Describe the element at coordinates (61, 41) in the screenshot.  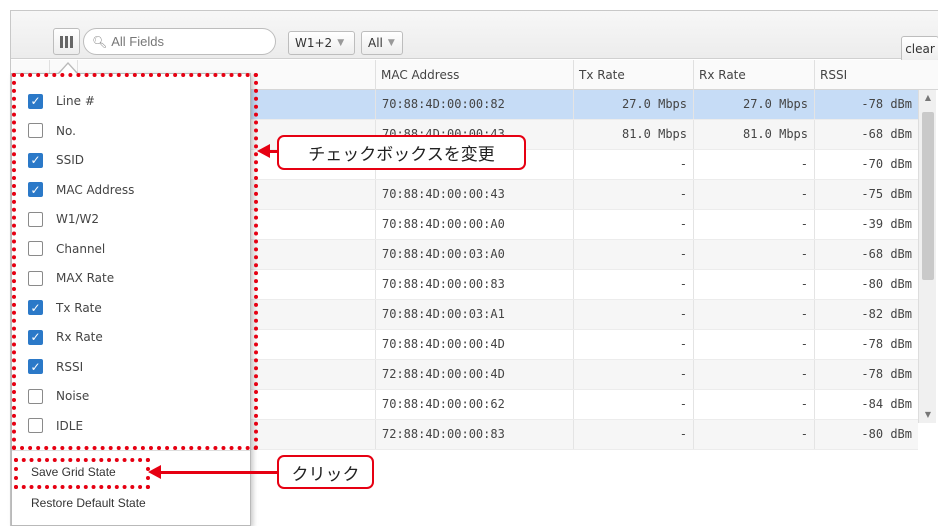
I see `columns-icon` at that location.